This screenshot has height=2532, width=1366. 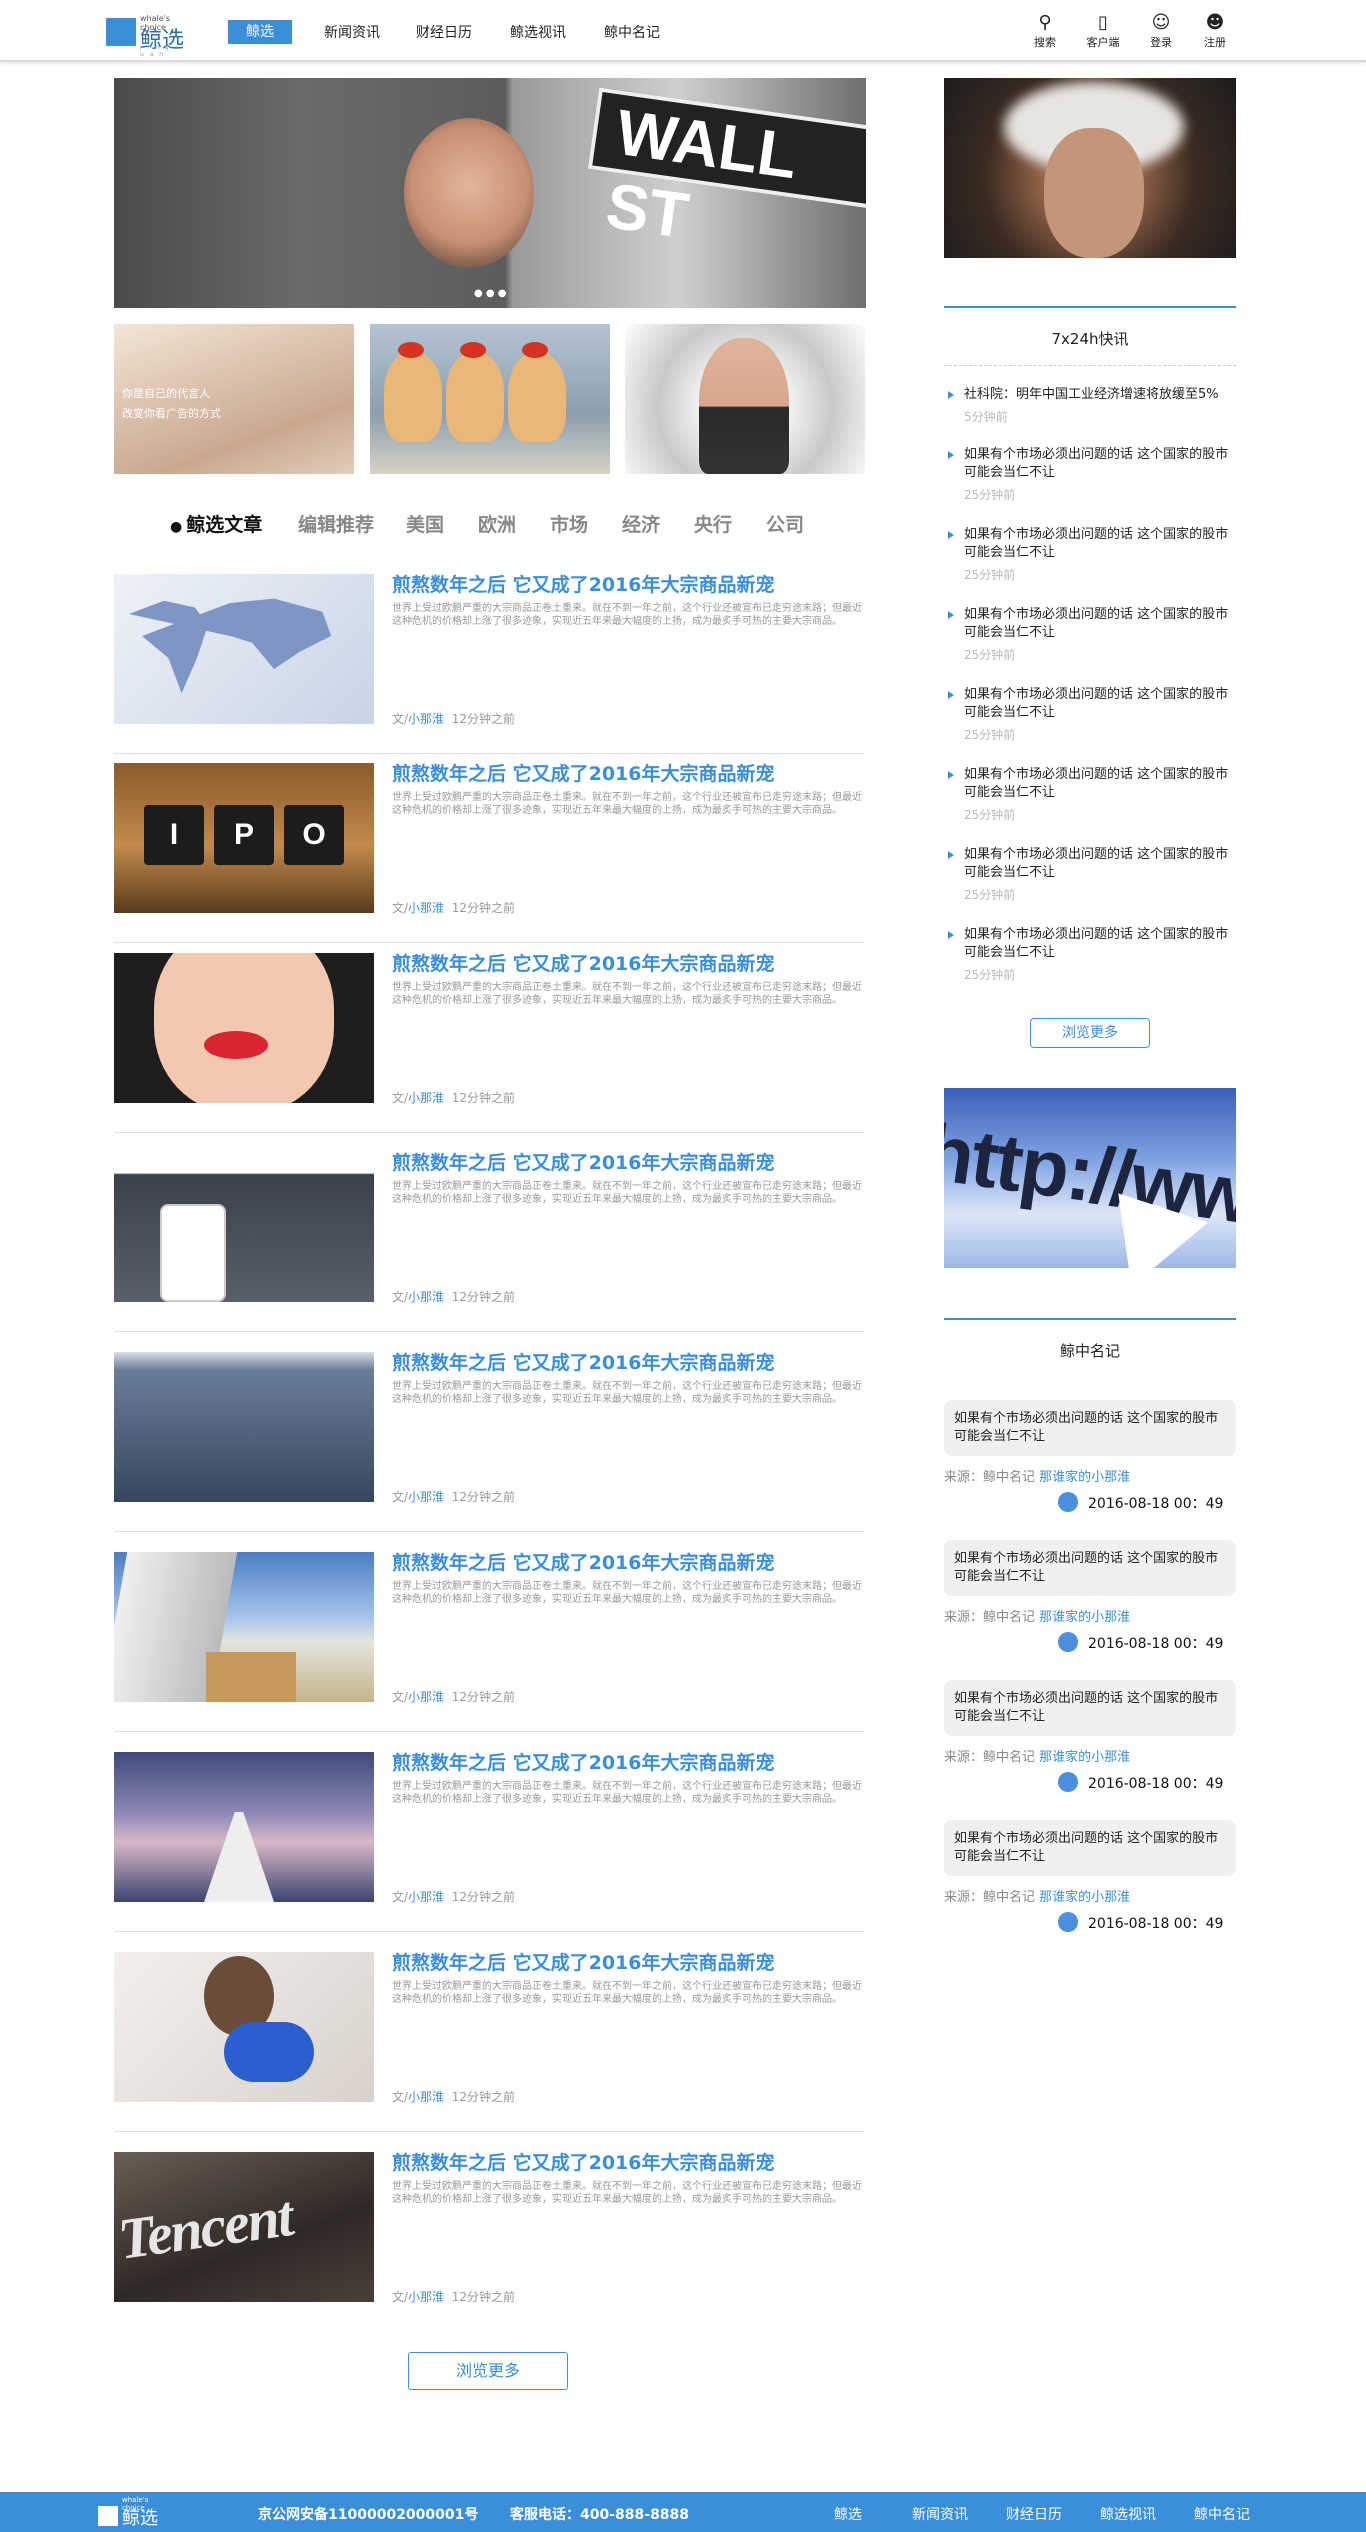 I want to click on nav-news: 新闻资讯, so click(x=352, y=32).